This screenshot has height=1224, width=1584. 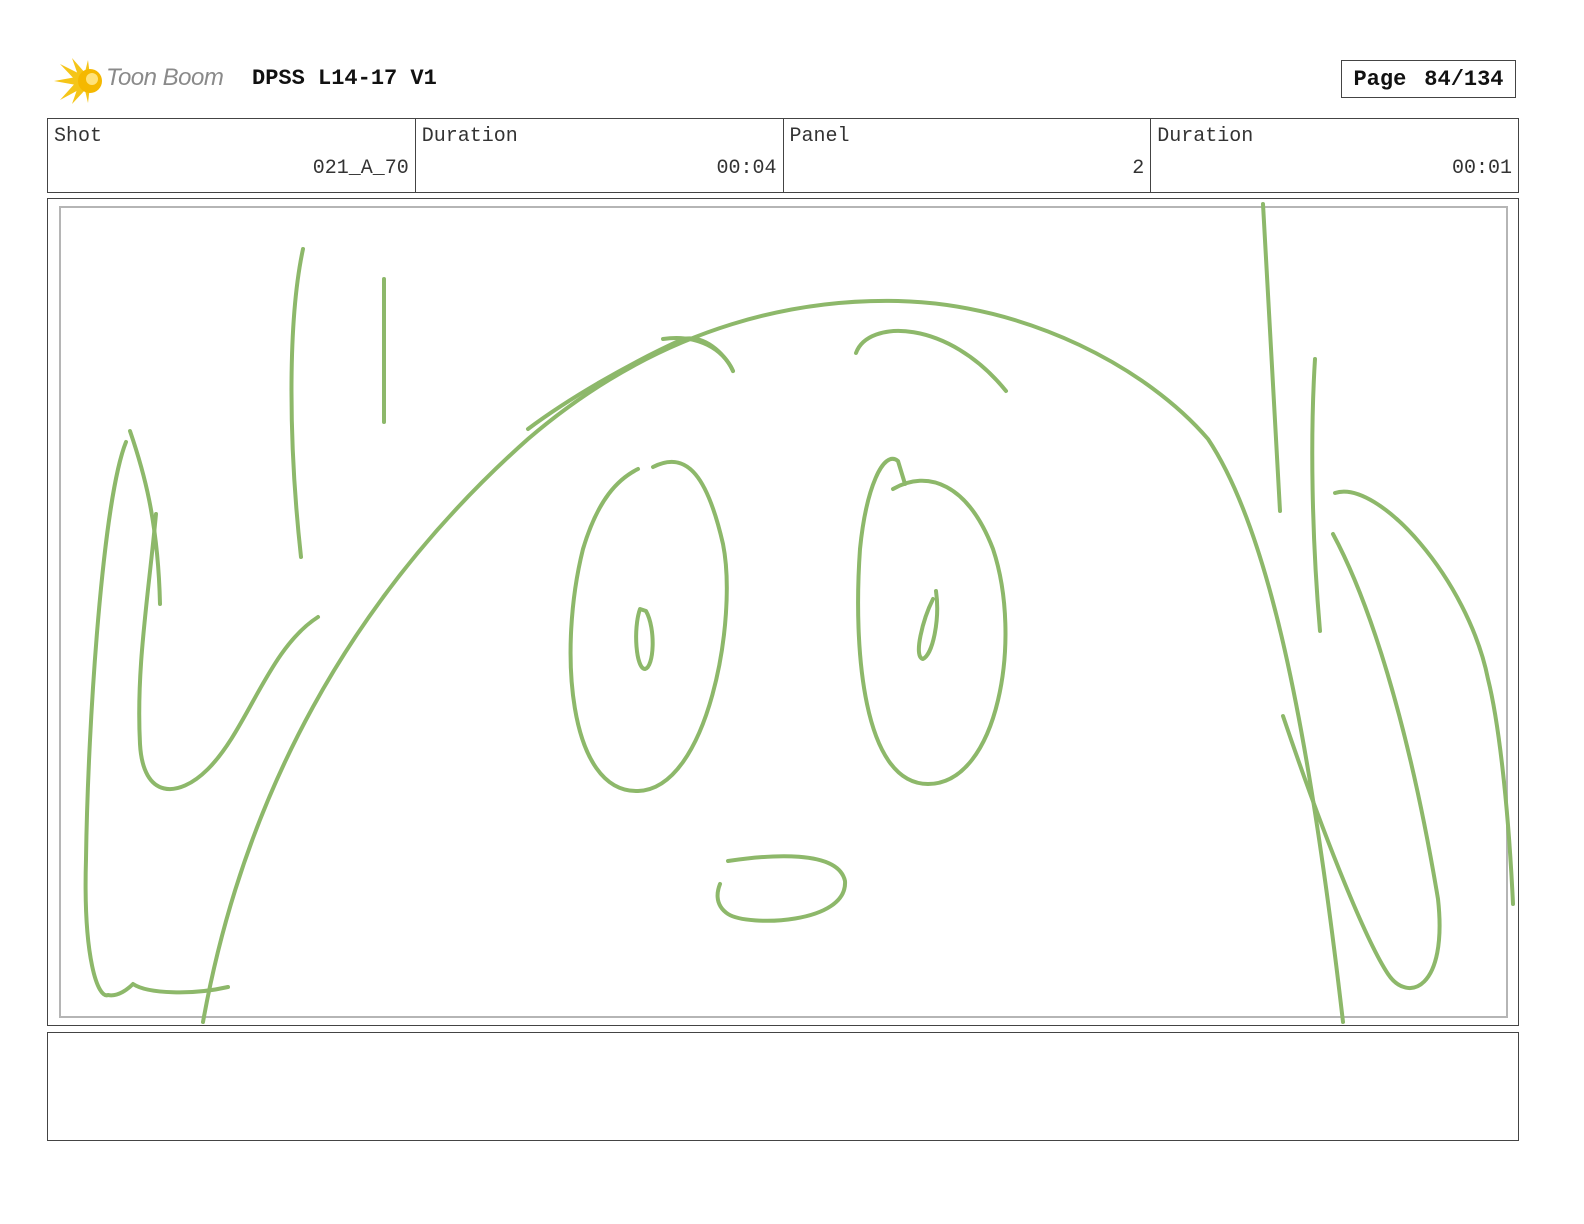 What do you see at coordinates (746, 168) in the screenshot?
I see `shot-duration-value: 00:04` at bounding box center [746, 168].